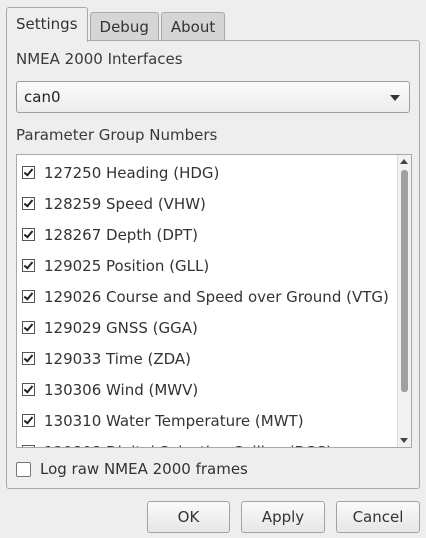 The image size is (426, 538). Describe the element at coordinates (144, 469) in the screenshot. I see `log-raw-frames-label: Log raw NMEA 2000 frames` at that location.